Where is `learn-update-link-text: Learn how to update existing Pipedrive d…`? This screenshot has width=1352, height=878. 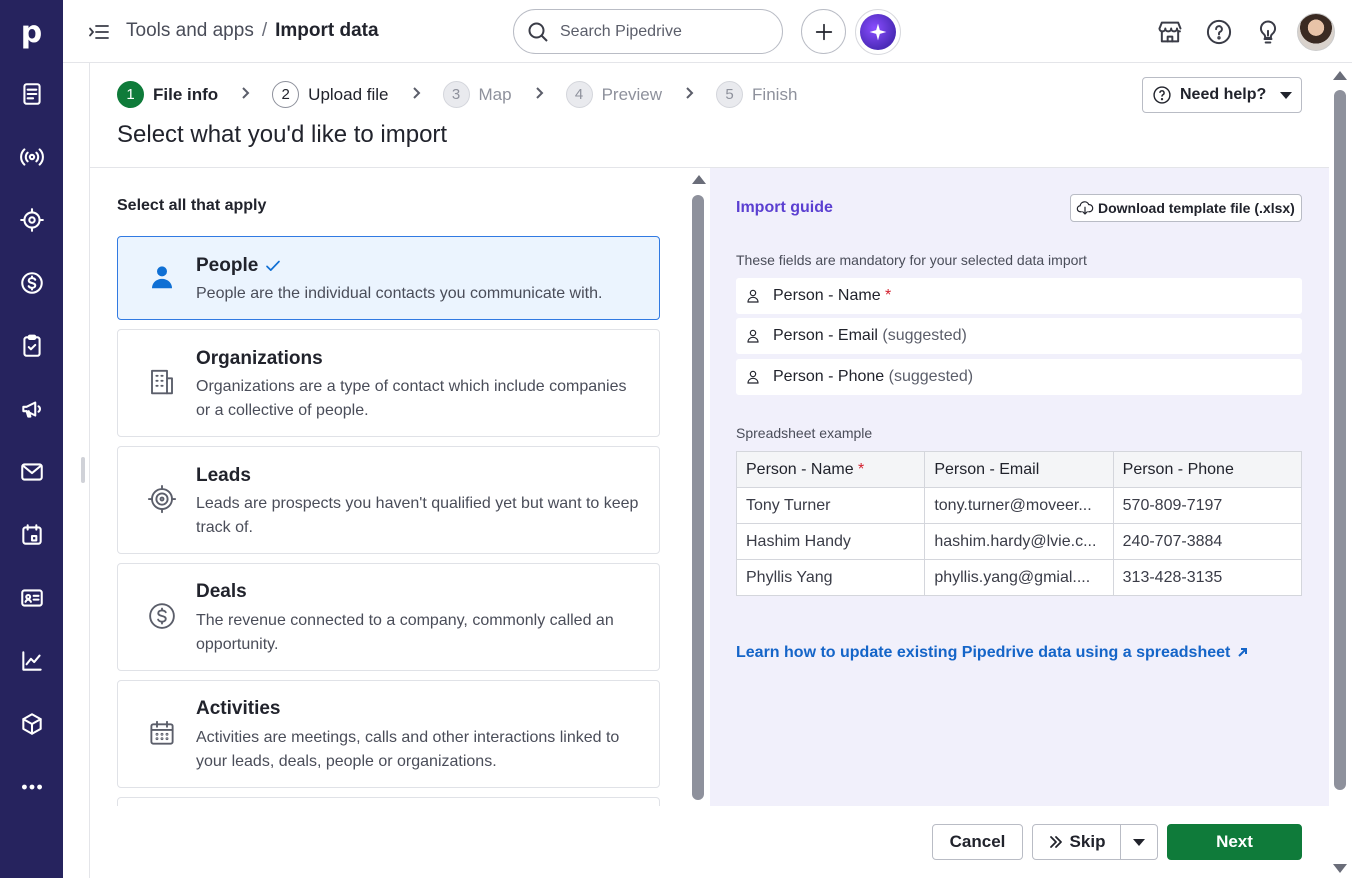 learn-update-link-text: Learn how to update existing Pipedrive d… is located at coordinates (983, 653).